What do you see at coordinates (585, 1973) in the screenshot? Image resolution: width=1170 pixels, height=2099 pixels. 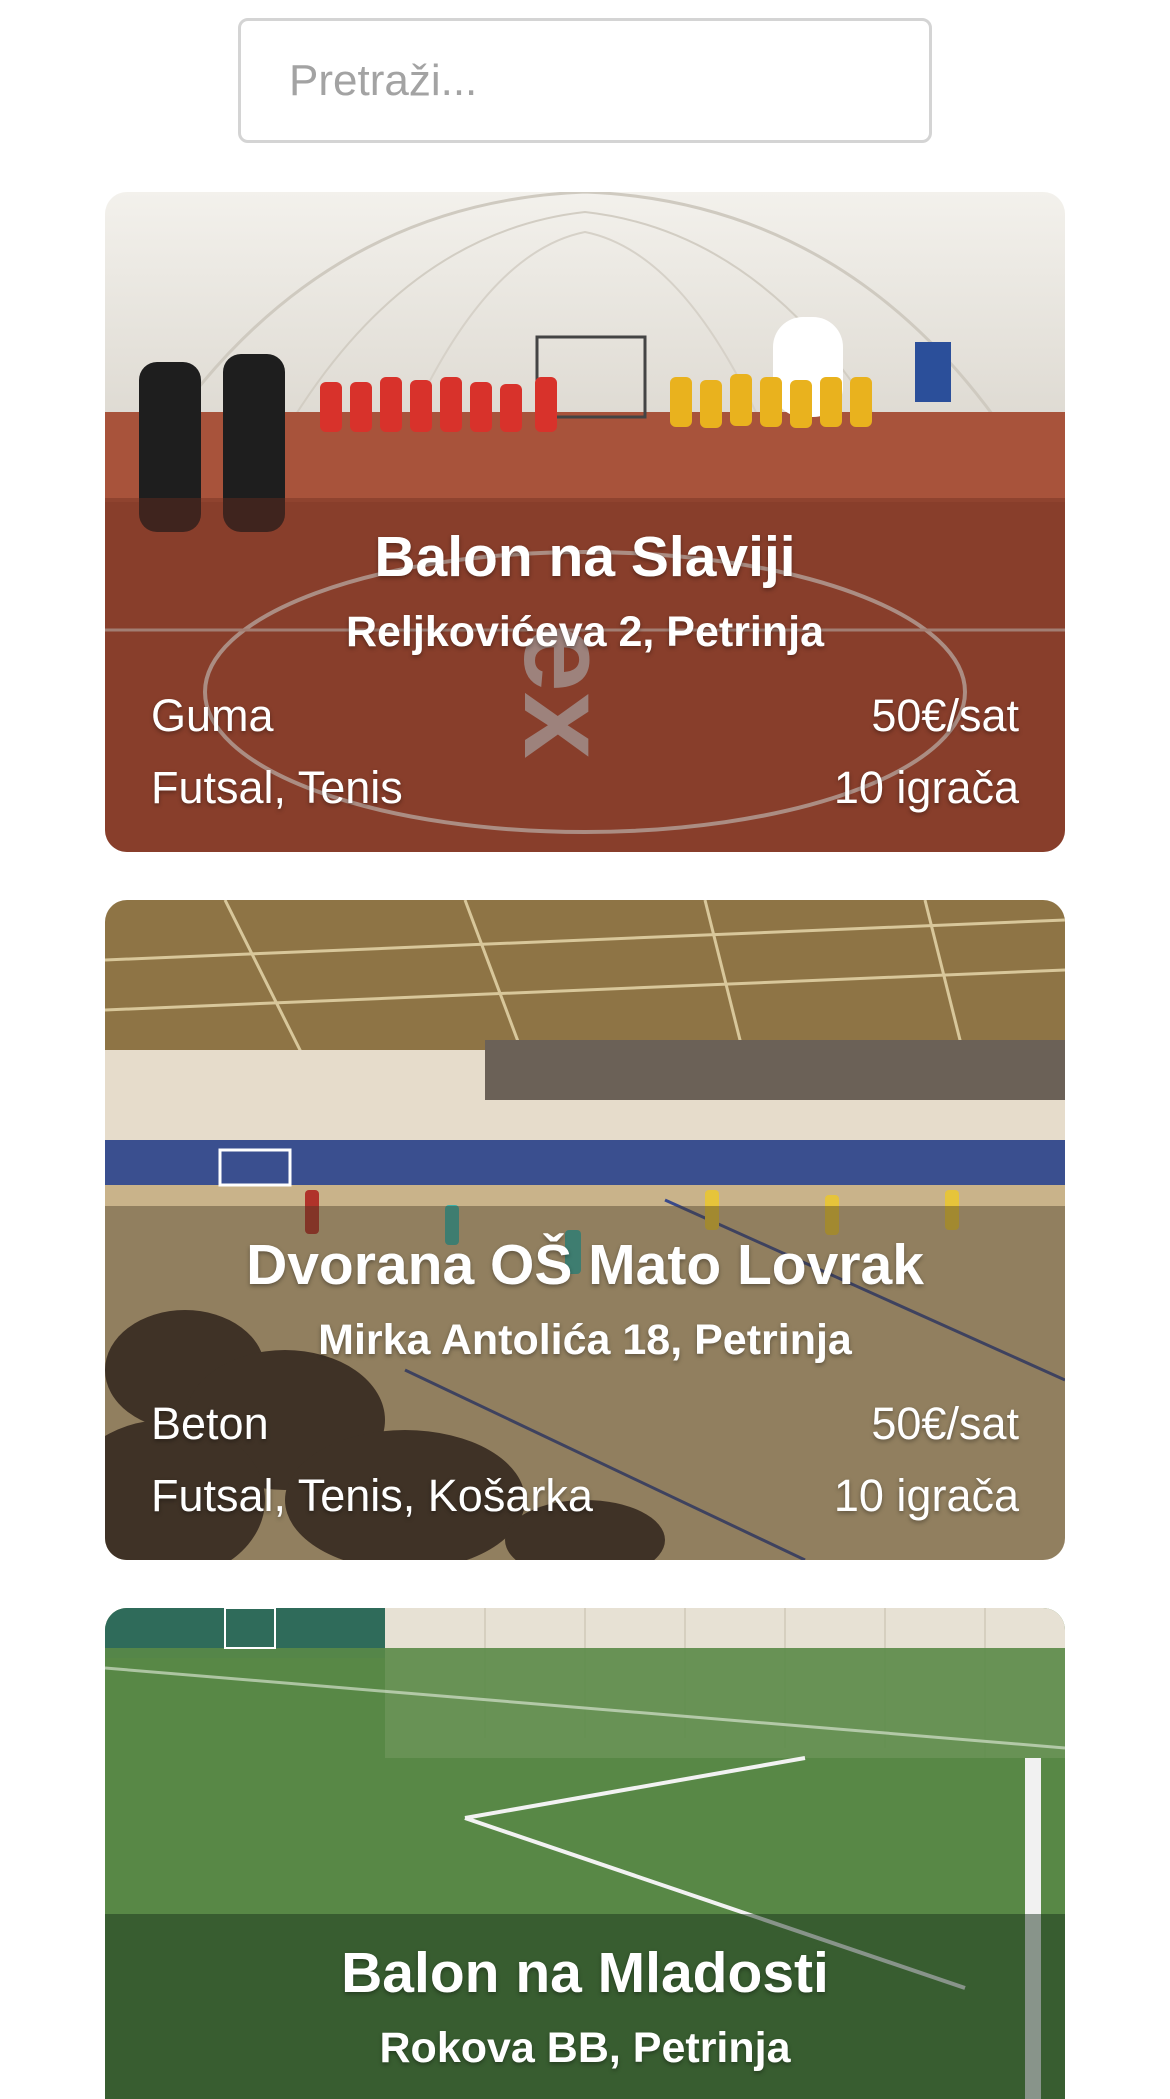 I see `venue-name: Balon na Mladosti` at bounding box center [585, 1973].